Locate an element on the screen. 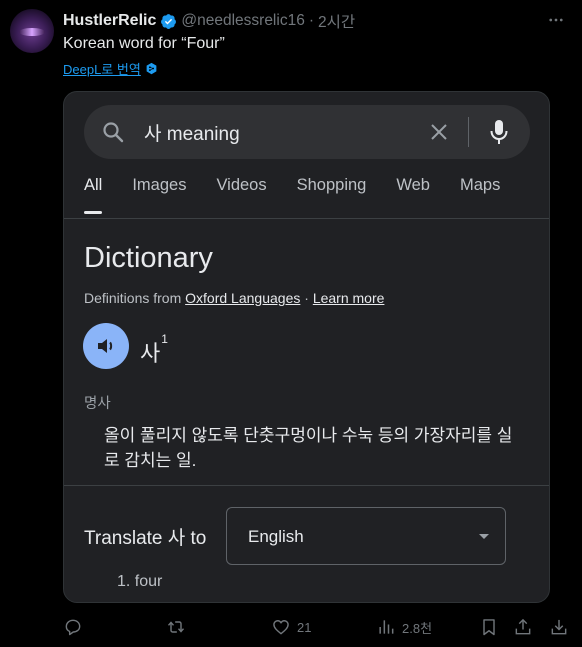  share-icon is located at coordinates (523, 626).